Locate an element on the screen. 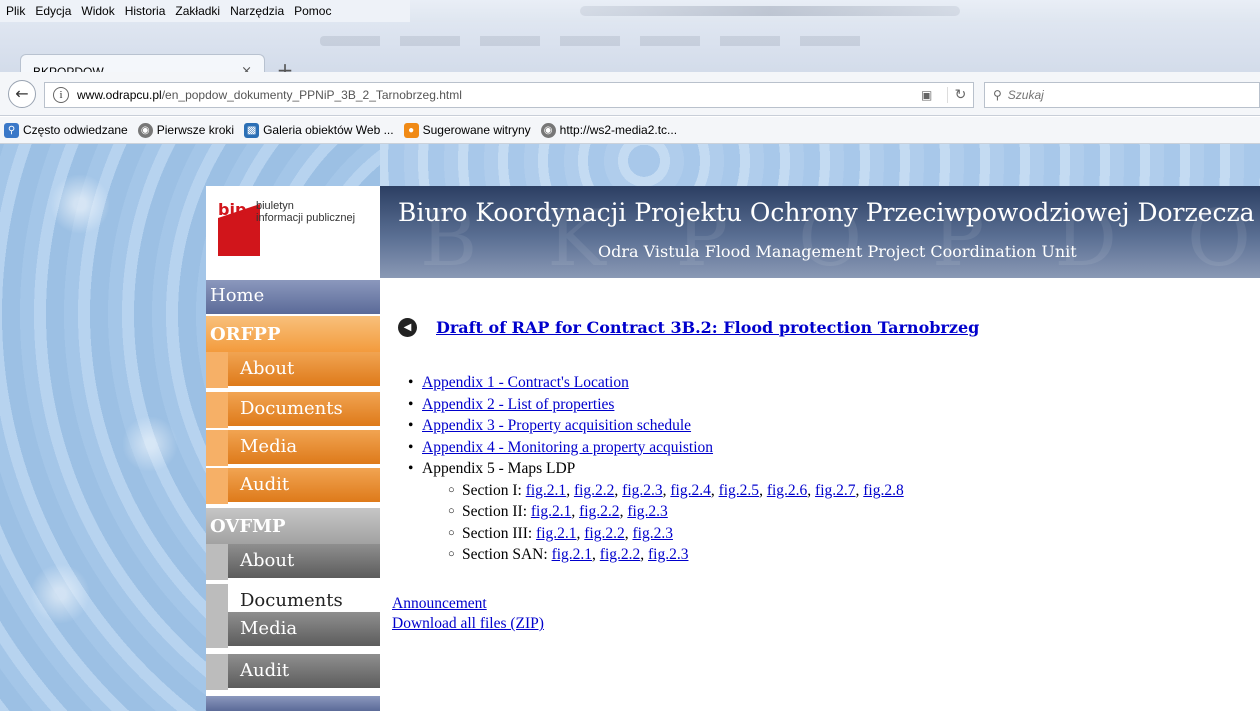  section-label: Section I: is located at coordinates (494, 490).